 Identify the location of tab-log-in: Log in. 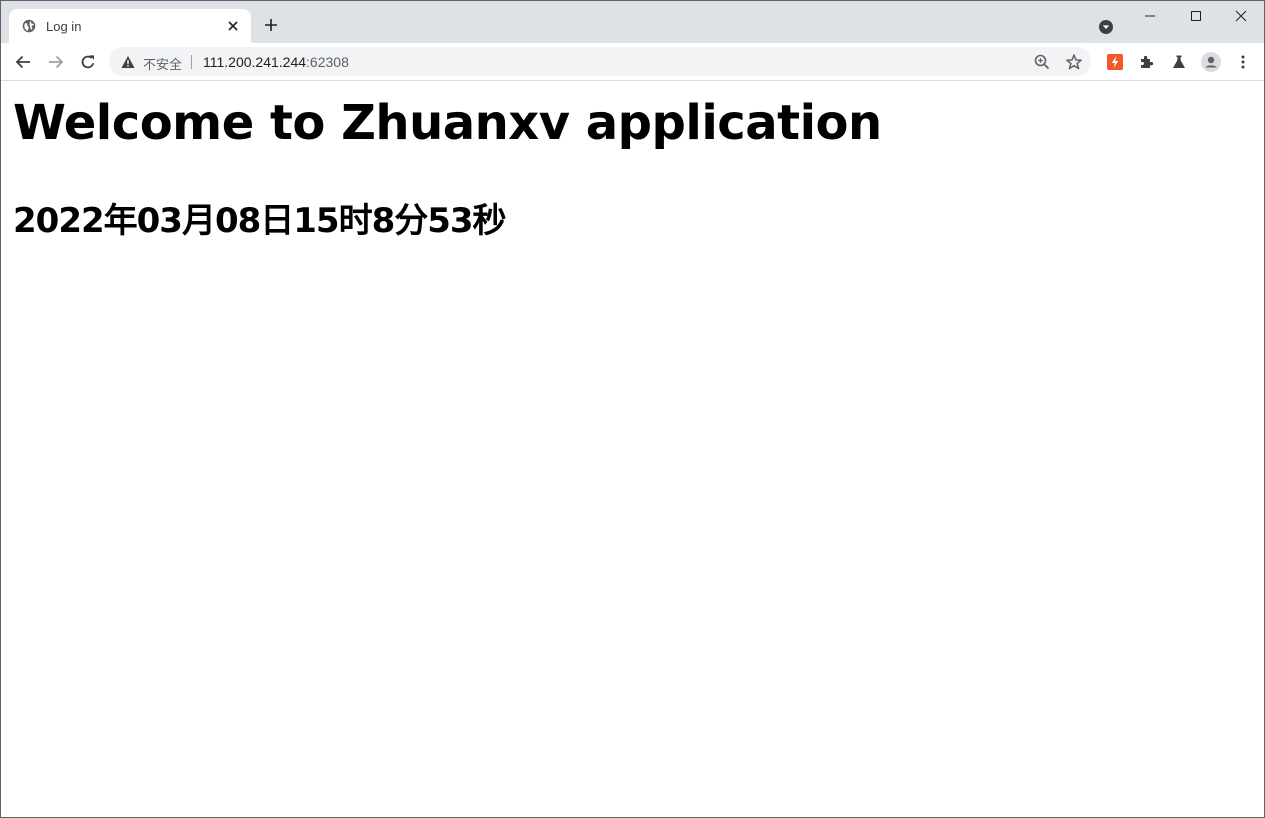
(130, 26).